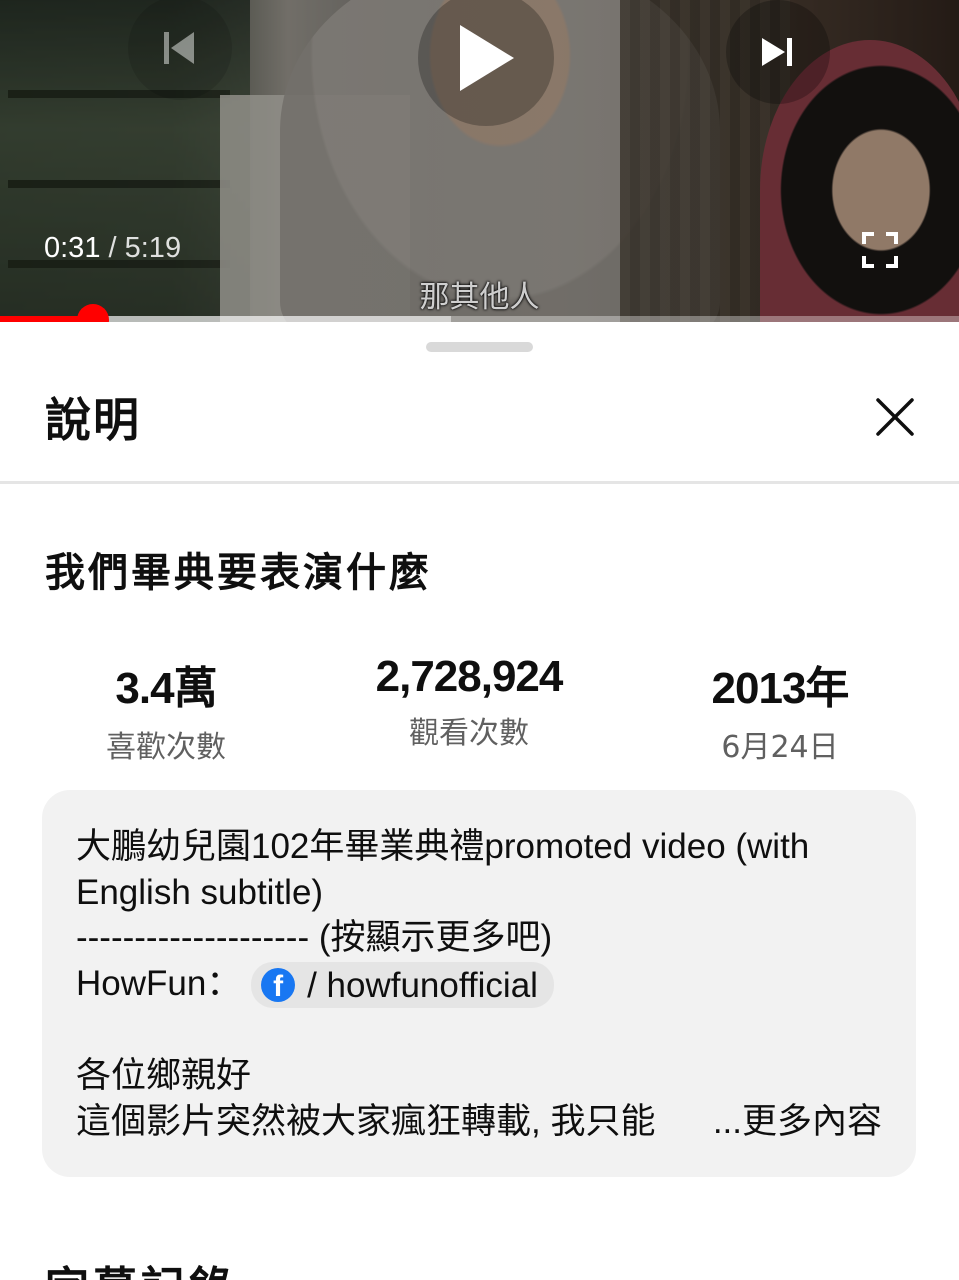  I want to click on howfun-label: HowFun：, so click(159, 983).